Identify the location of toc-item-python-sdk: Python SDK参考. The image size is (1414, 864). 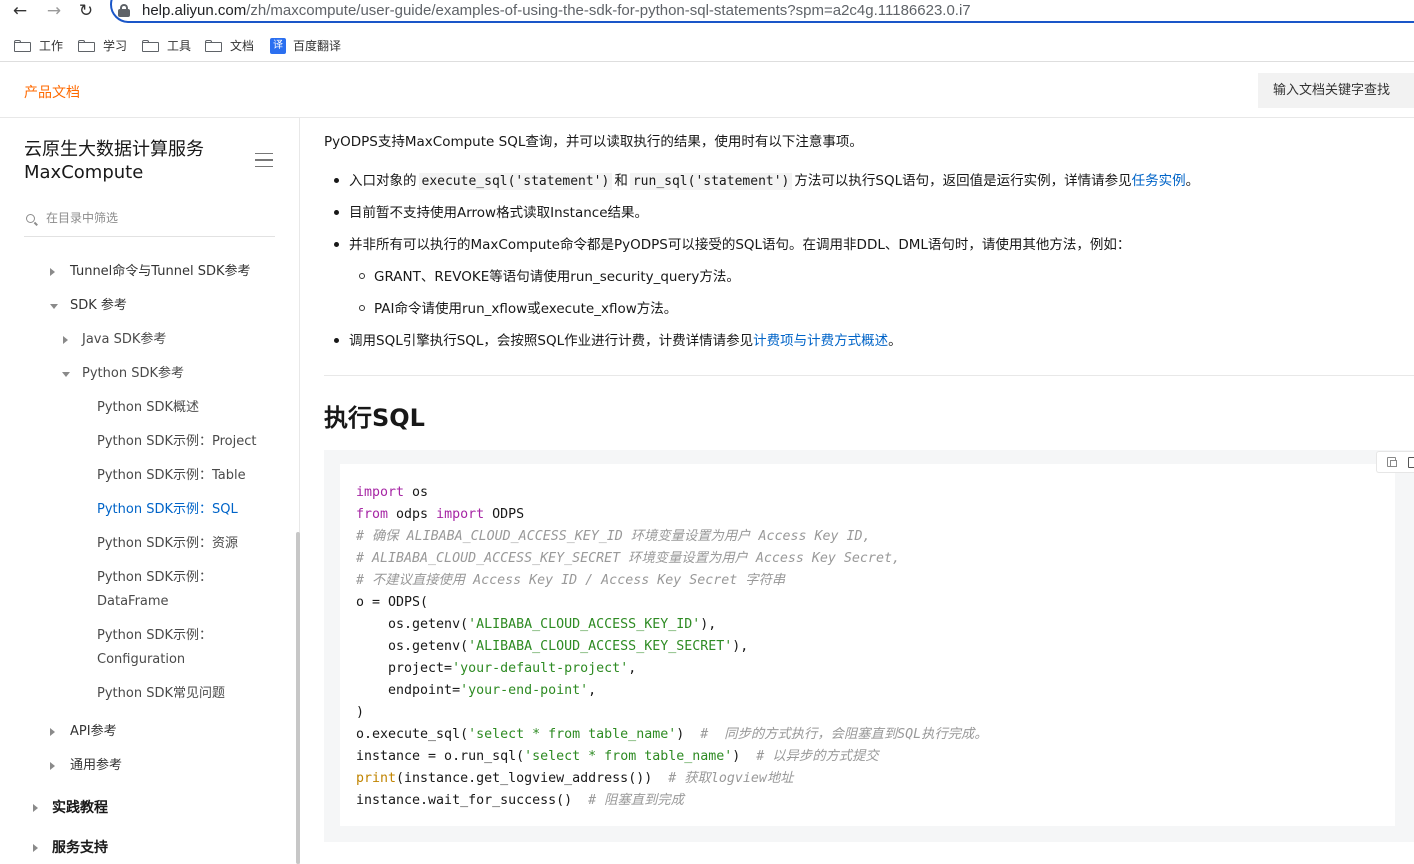
(133, 374).